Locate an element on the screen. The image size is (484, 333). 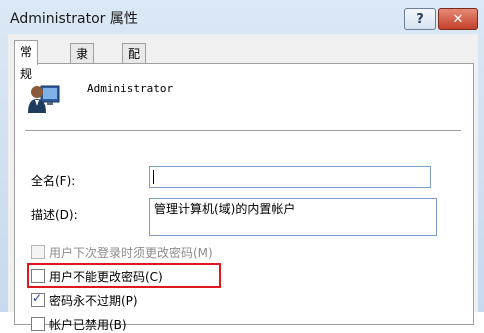
help-button: ? is located at coordinates (420, 19).